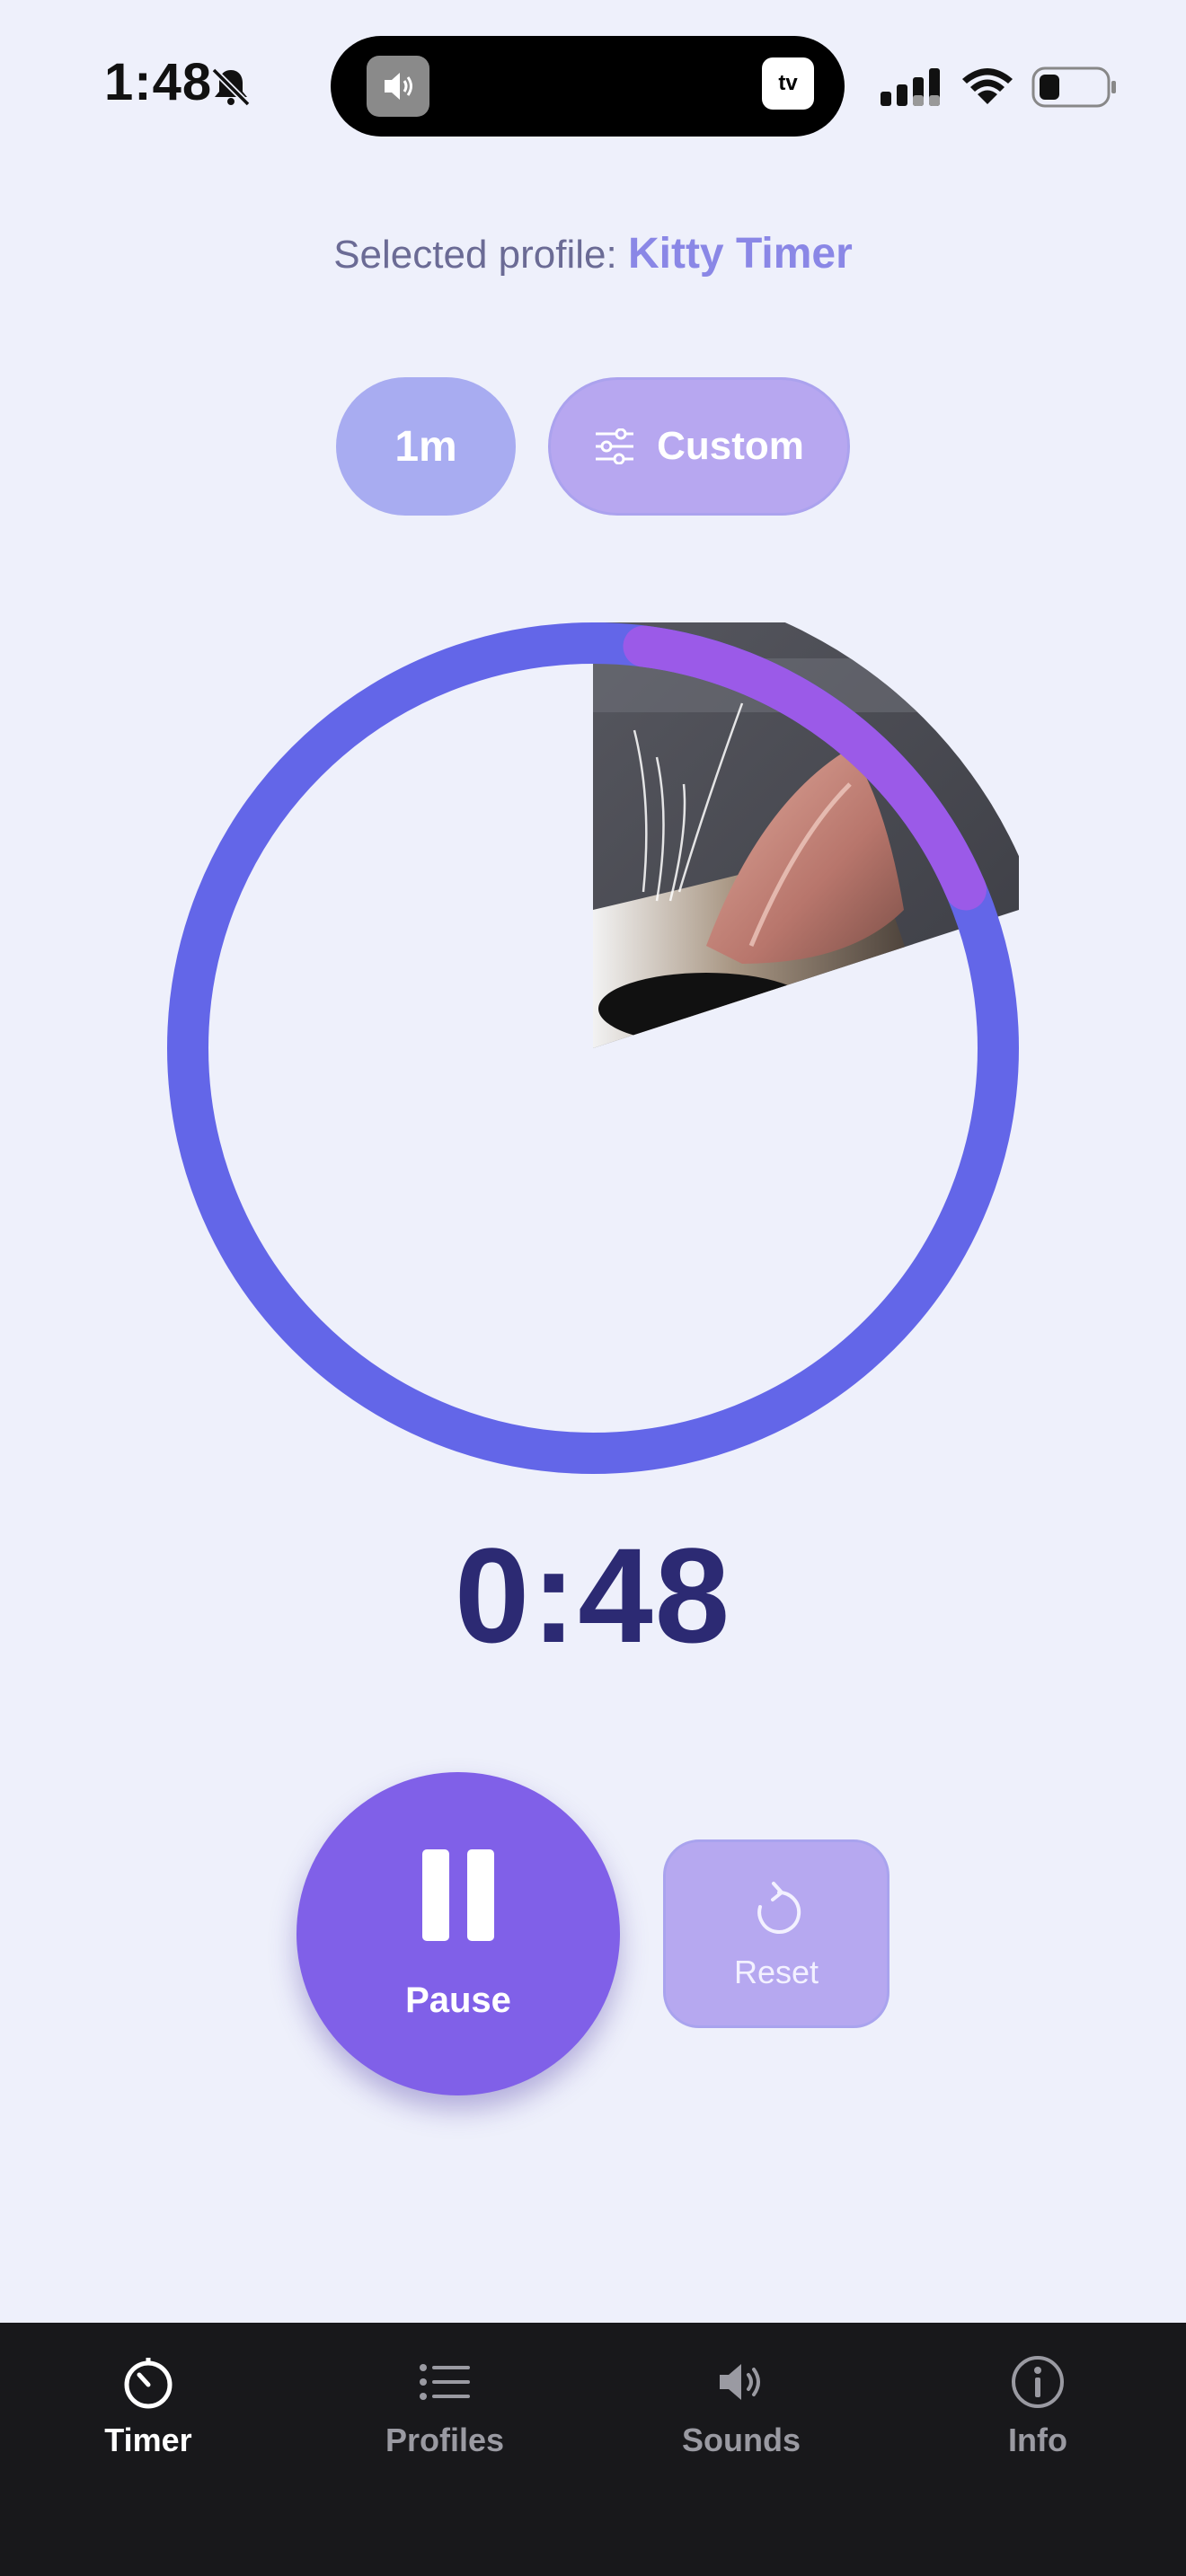 The width and height of the screenshot is (1186, 2576). Describe the element at coordinates (158, 82) in the screenshot. I see `status-time: 1:48` at that location.